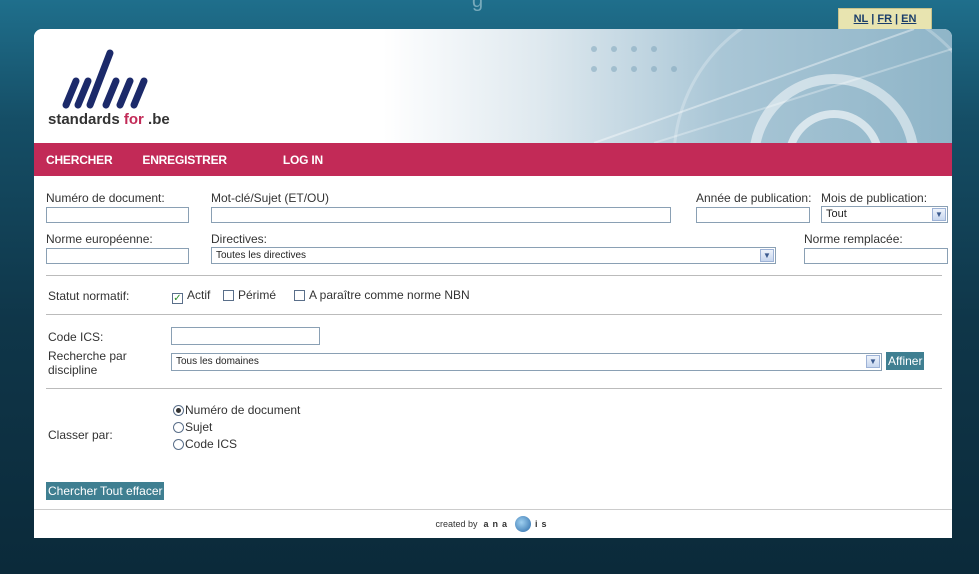 The width and height of the screenshot is (979, 574). What do you see at coordinates (526, 362) in the screenshot?
I see `discipline-select: Tous les domaines ▼` at bounding box center [526, 362].